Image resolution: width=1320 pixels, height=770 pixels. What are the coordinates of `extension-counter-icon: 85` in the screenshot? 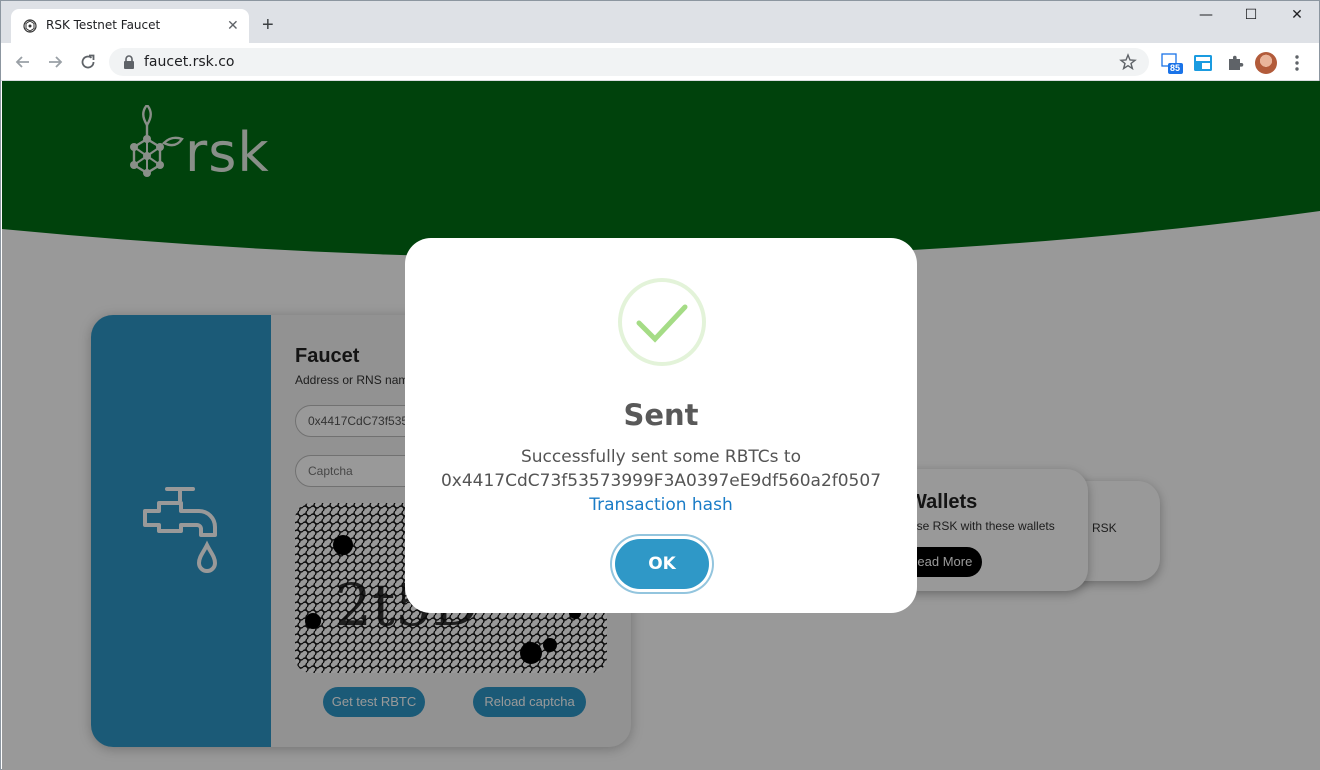 It's located at (1172, 63).